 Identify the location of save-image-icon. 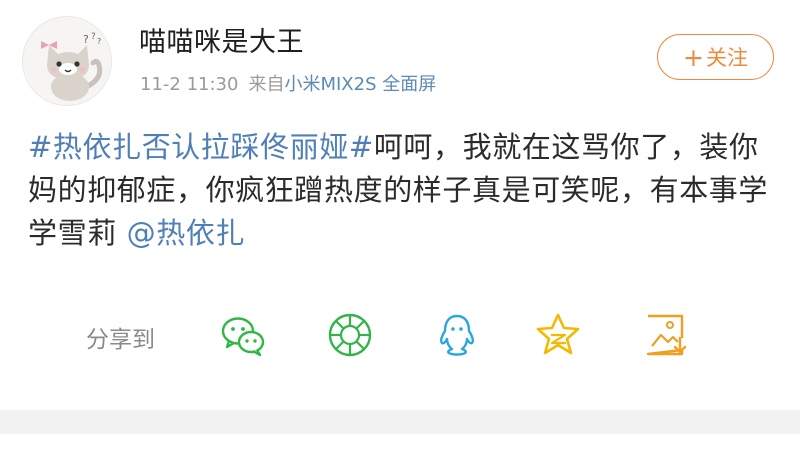
(665, 335).